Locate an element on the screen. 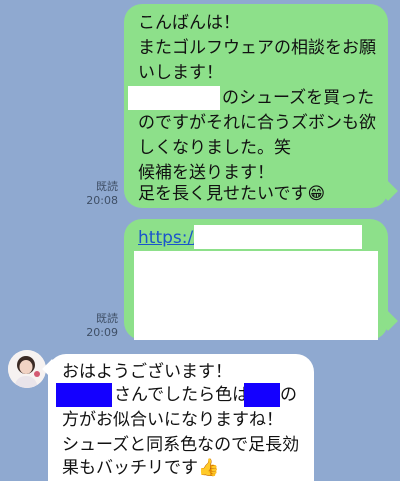 This screenshot has height=481, width=400. read-receipt: 既読 20:08 is located at coordinates (99, 194).